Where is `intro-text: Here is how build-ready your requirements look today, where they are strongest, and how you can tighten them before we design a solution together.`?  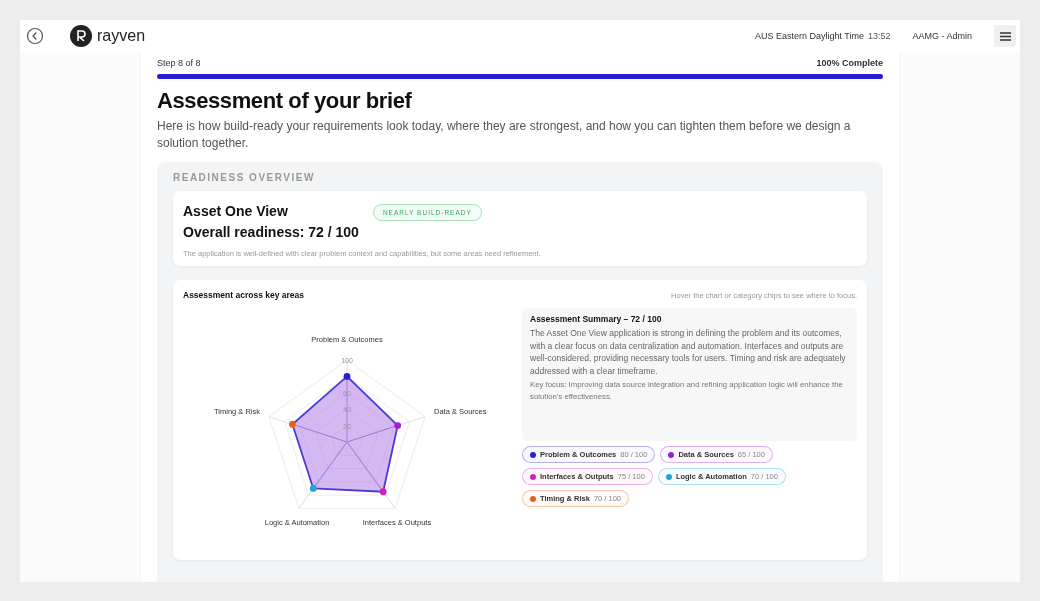 intro-text: Here is how build-ready your requirements look today, where they are strongest, and how you can tighten them before we design a solution together. is located at coordinates (504, 135).